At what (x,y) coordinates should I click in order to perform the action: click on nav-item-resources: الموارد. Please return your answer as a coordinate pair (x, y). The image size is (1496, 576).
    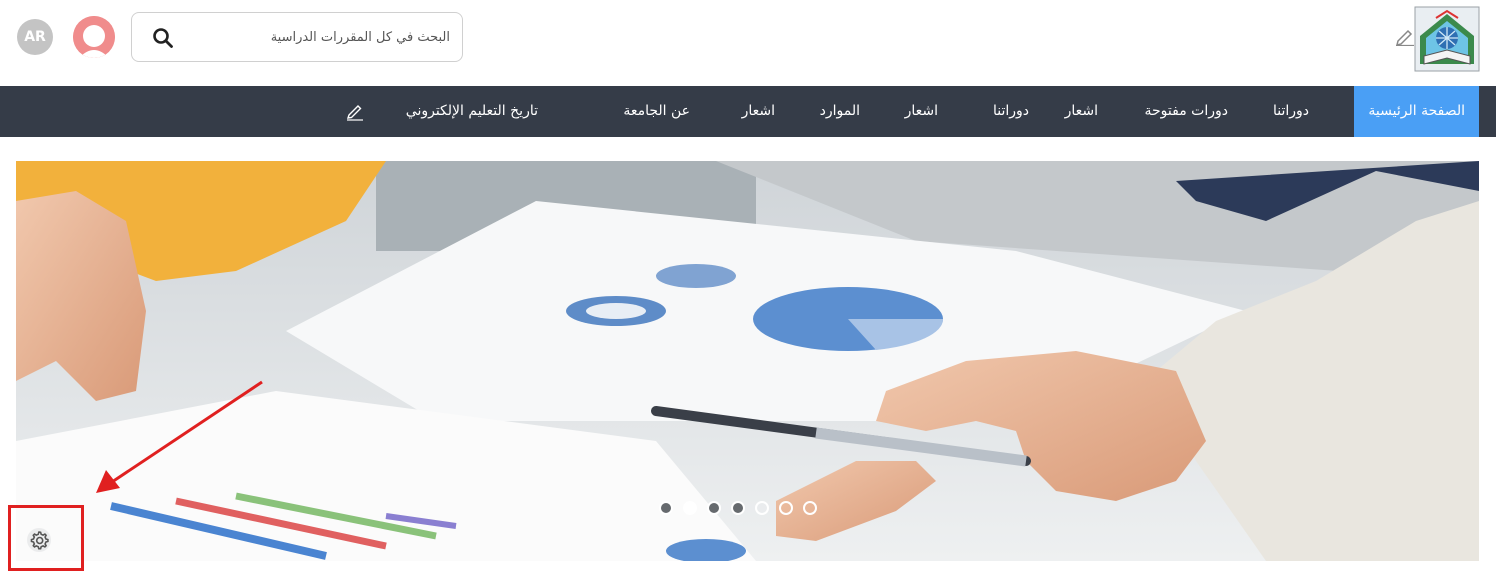
    Looking at the image, I should click on (840, 111).